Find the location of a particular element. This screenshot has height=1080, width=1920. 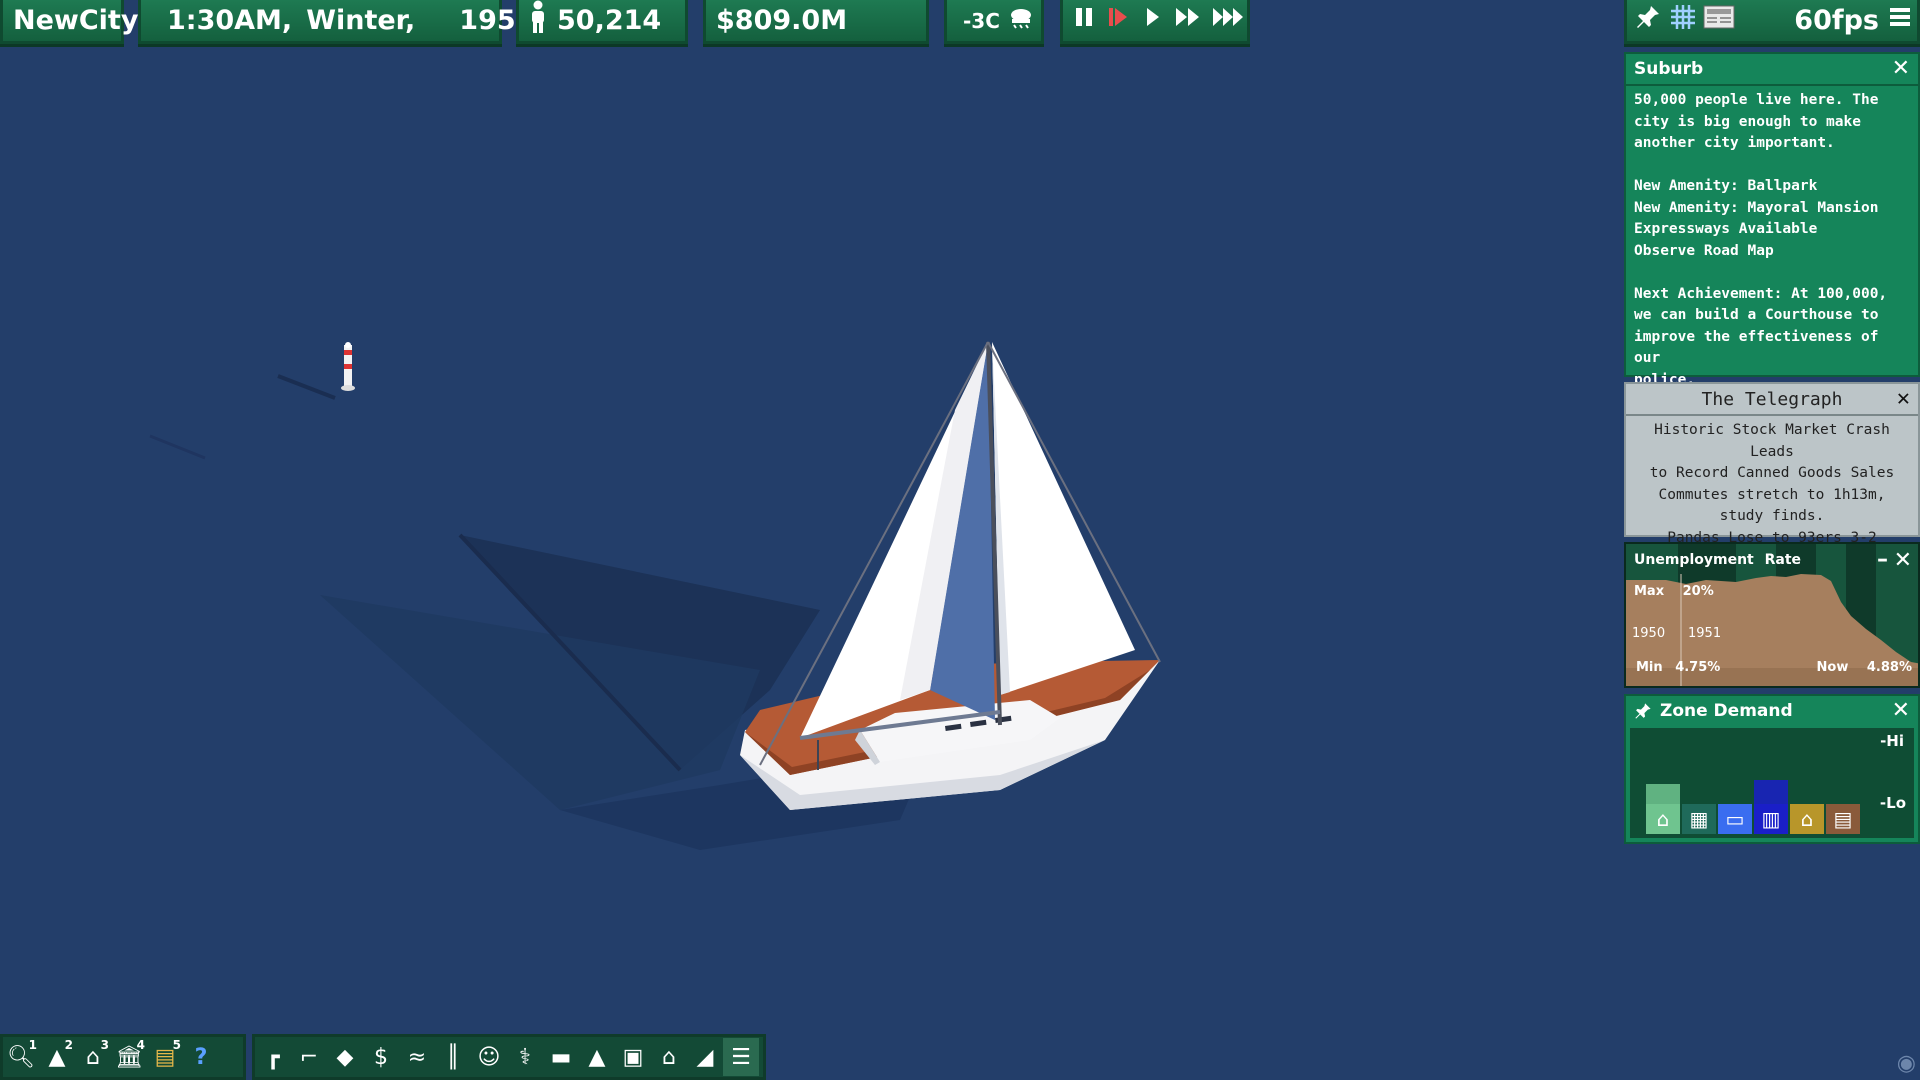

year-start: 1950 is located at coordinates (1649, 633).